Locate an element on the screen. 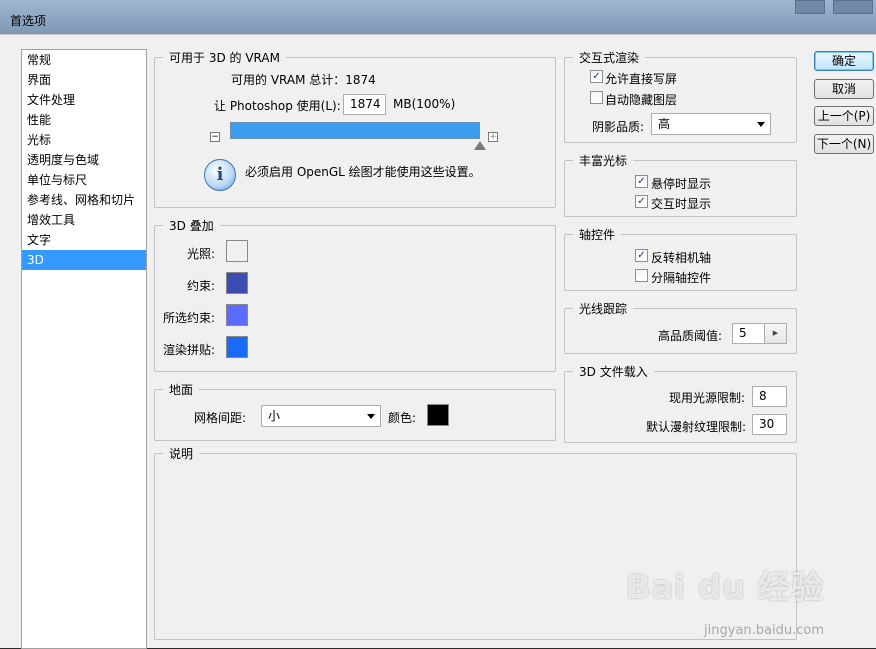  category-file-handling: 文件处理 is located at coordinates (84, 100).